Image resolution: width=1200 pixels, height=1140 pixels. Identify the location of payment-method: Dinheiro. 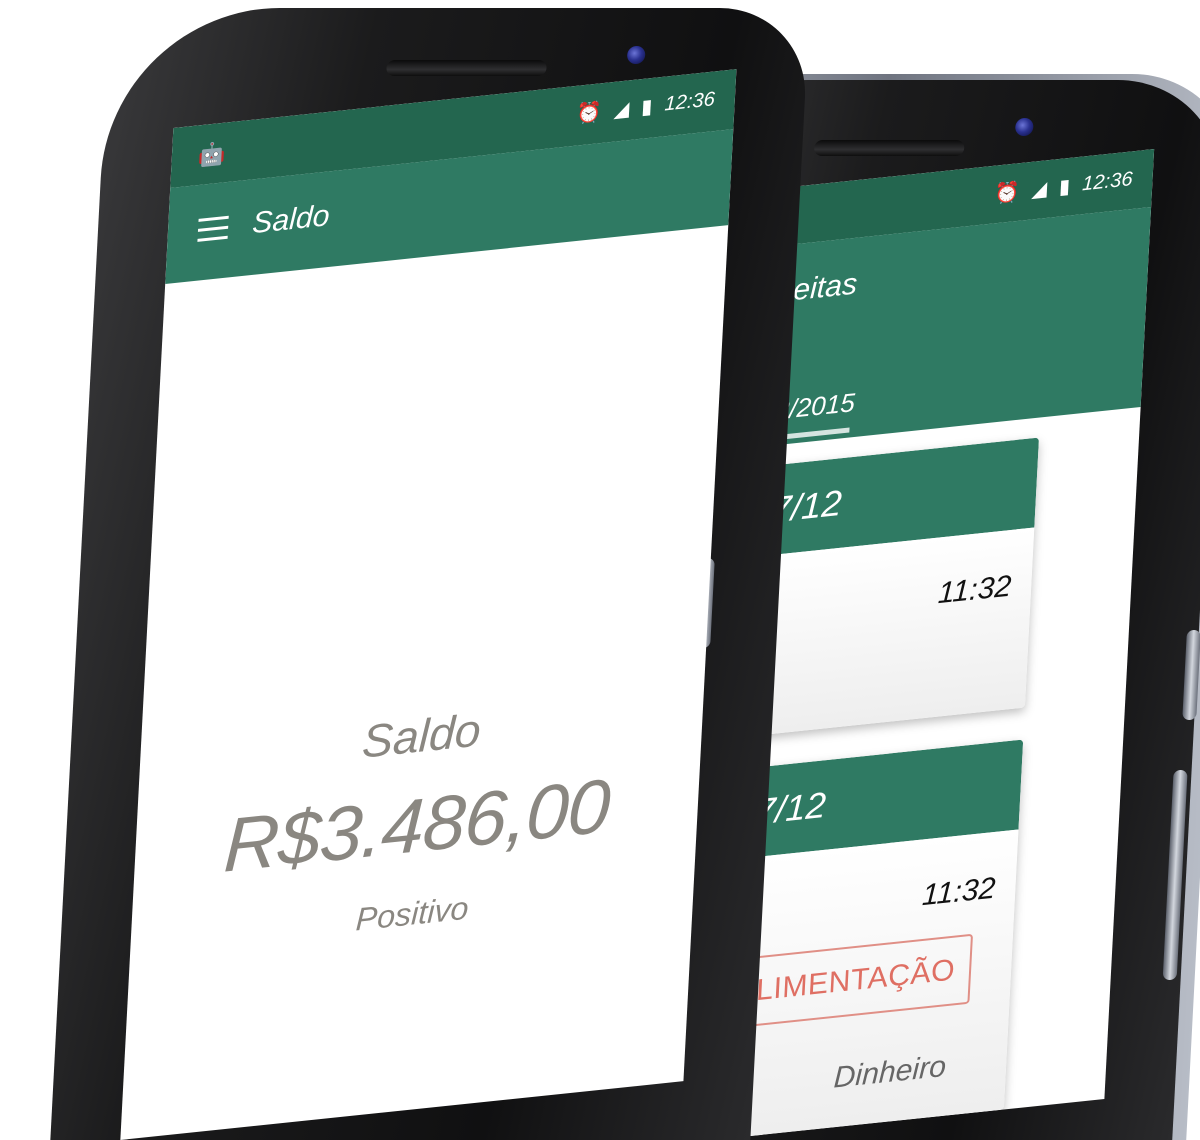
(889, 1072).